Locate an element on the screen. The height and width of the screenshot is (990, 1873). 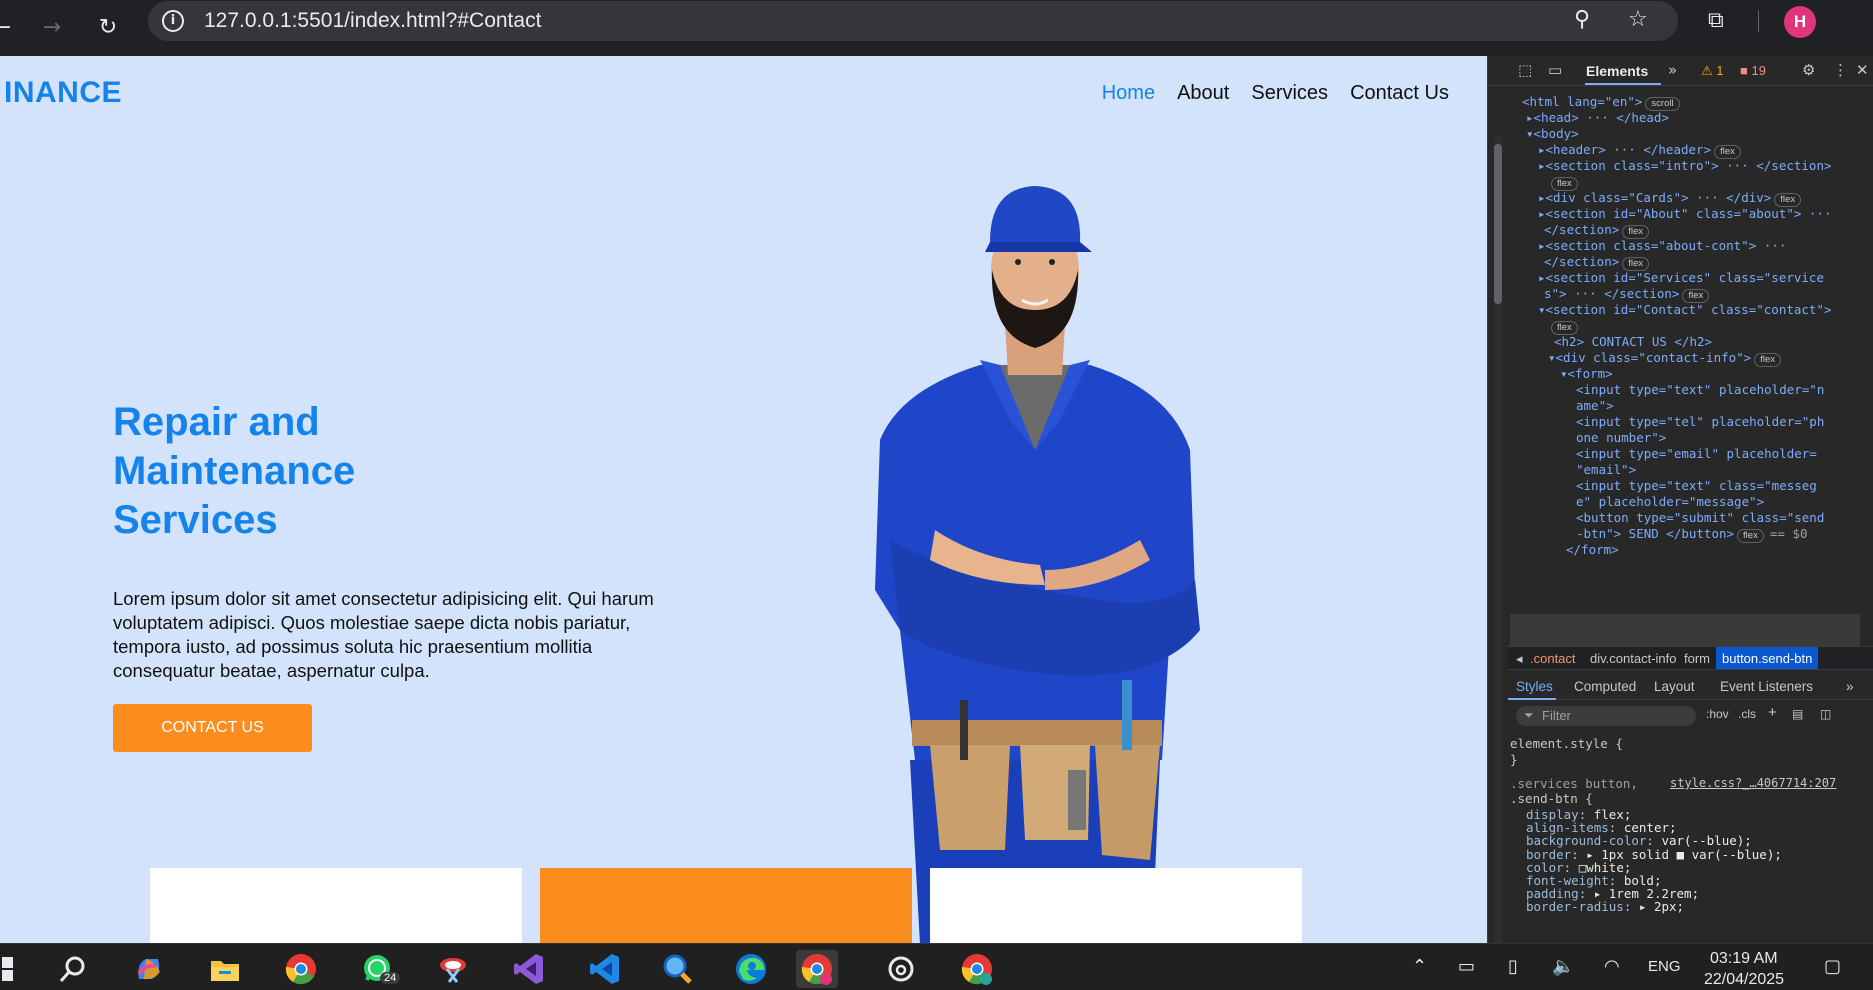
dom-node-text: ▸<div class="Cards"> ··· </div> is located at coordinates (1655, 197).